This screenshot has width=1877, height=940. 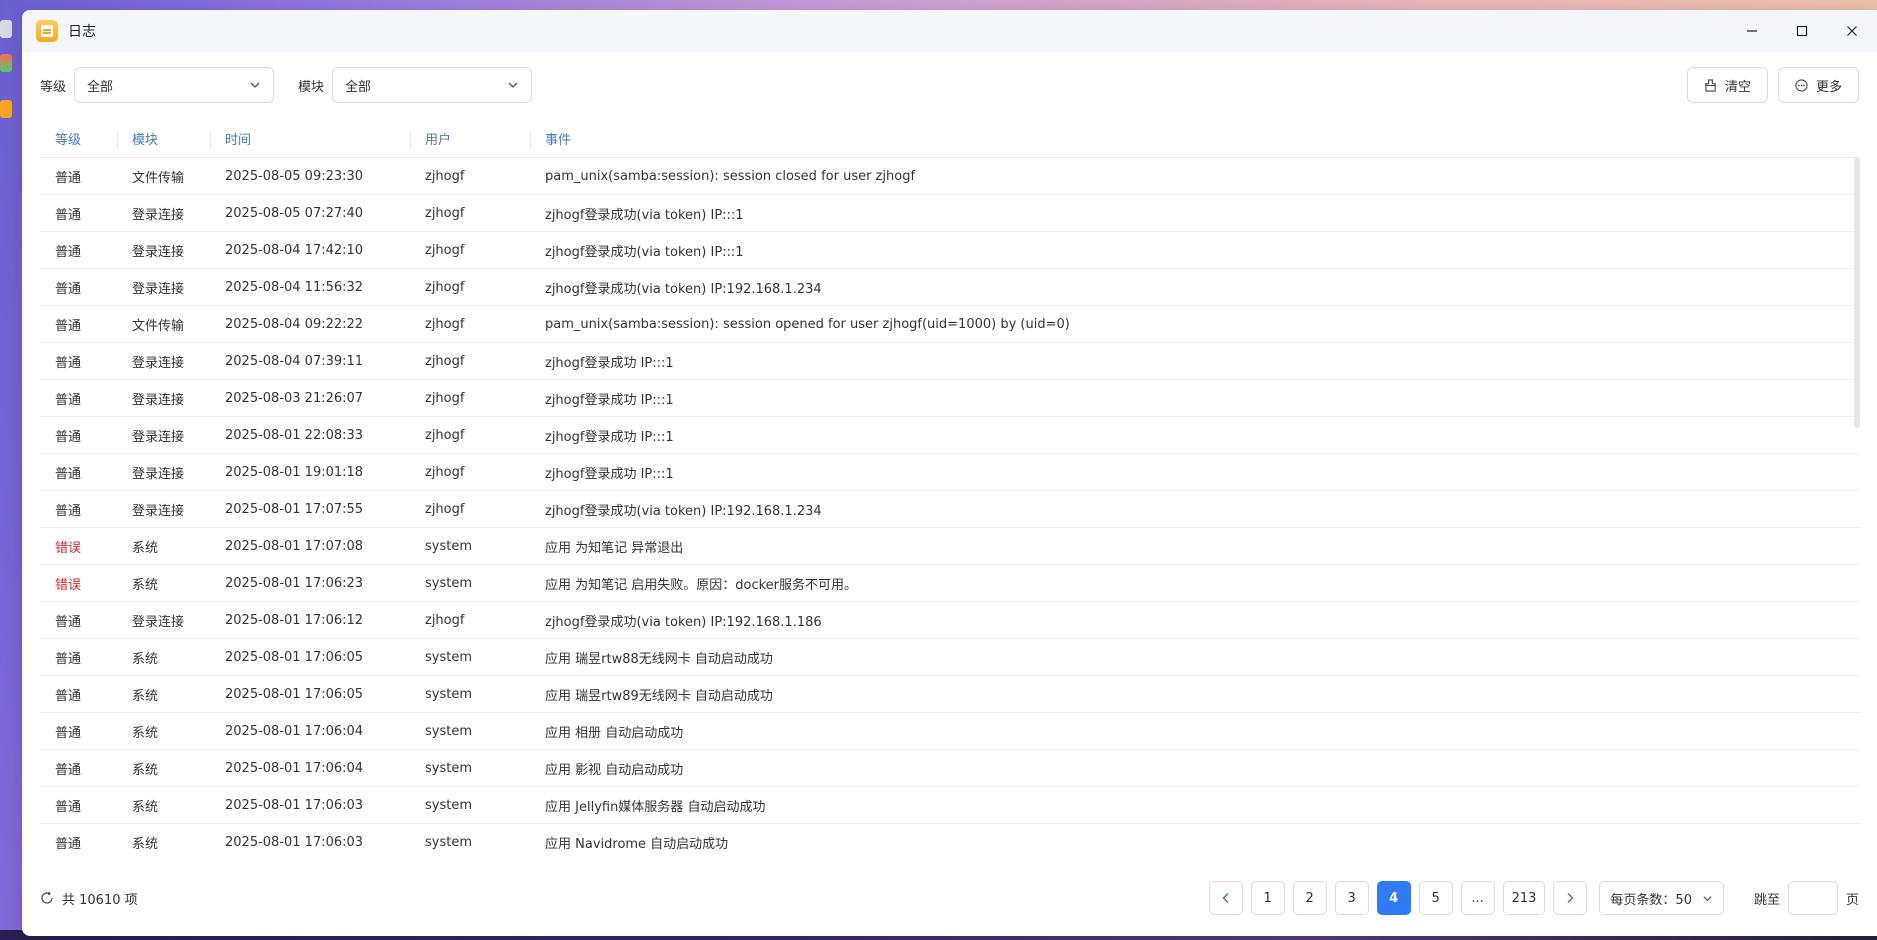 I want to click on table-header: 等级 模块 时间 用户 事件, so click(x=950, y=139).